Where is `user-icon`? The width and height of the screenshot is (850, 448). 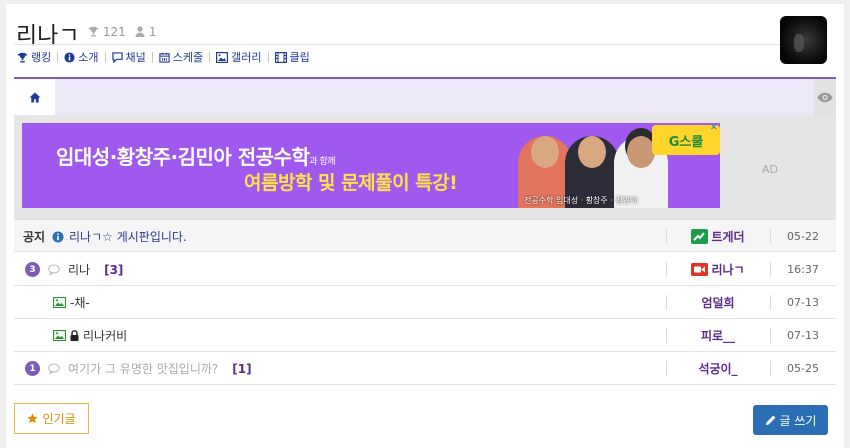
user-icon is located at coordinates (140, 31).